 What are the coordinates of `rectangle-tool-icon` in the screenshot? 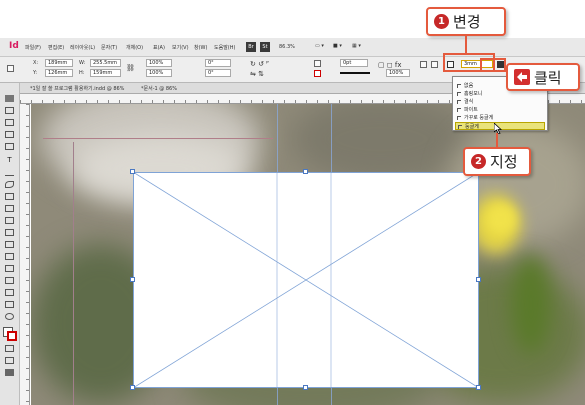 It's located at (9, 220).